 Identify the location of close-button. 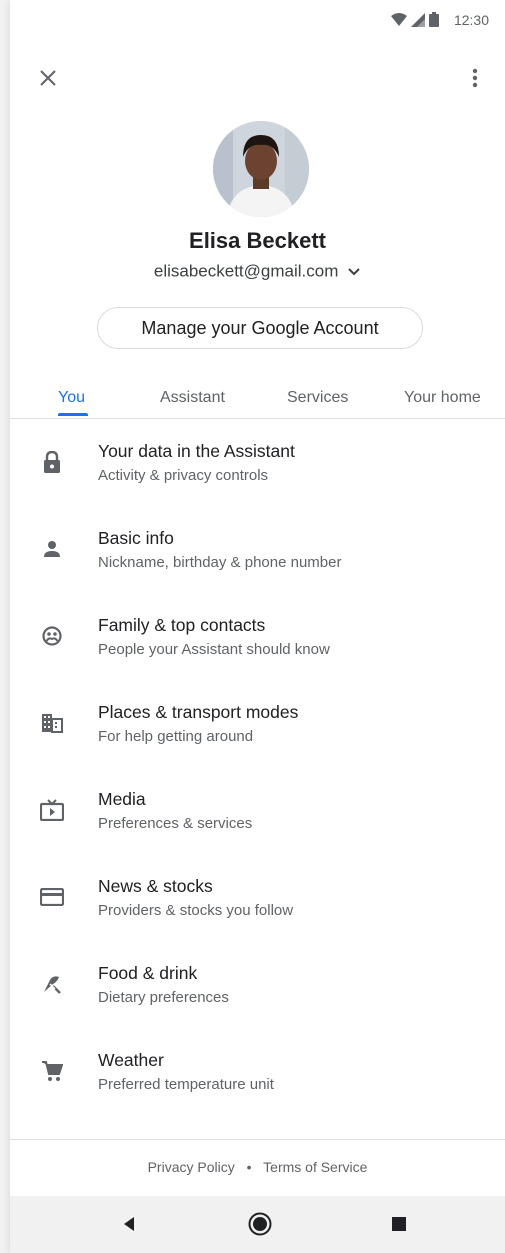
(48, 78).